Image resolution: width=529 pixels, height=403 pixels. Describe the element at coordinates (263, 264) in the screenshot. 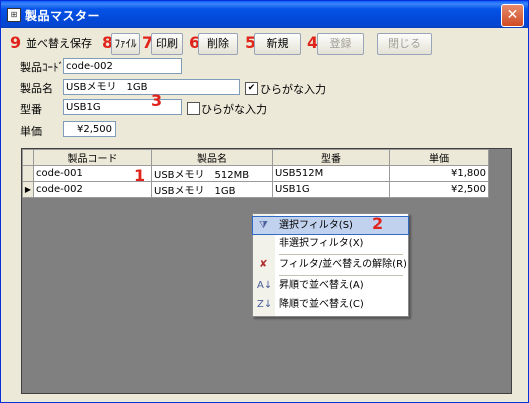

I see `remove-filter-icon: ✘` at that location.